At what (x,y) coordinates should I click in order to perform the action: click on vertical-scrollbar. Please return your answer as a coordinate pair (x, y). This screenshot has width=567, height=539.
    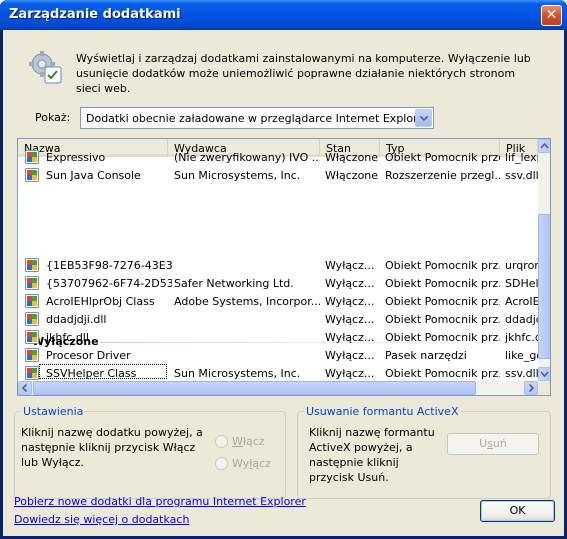
    Looking at the image, I should click on (544, 260).